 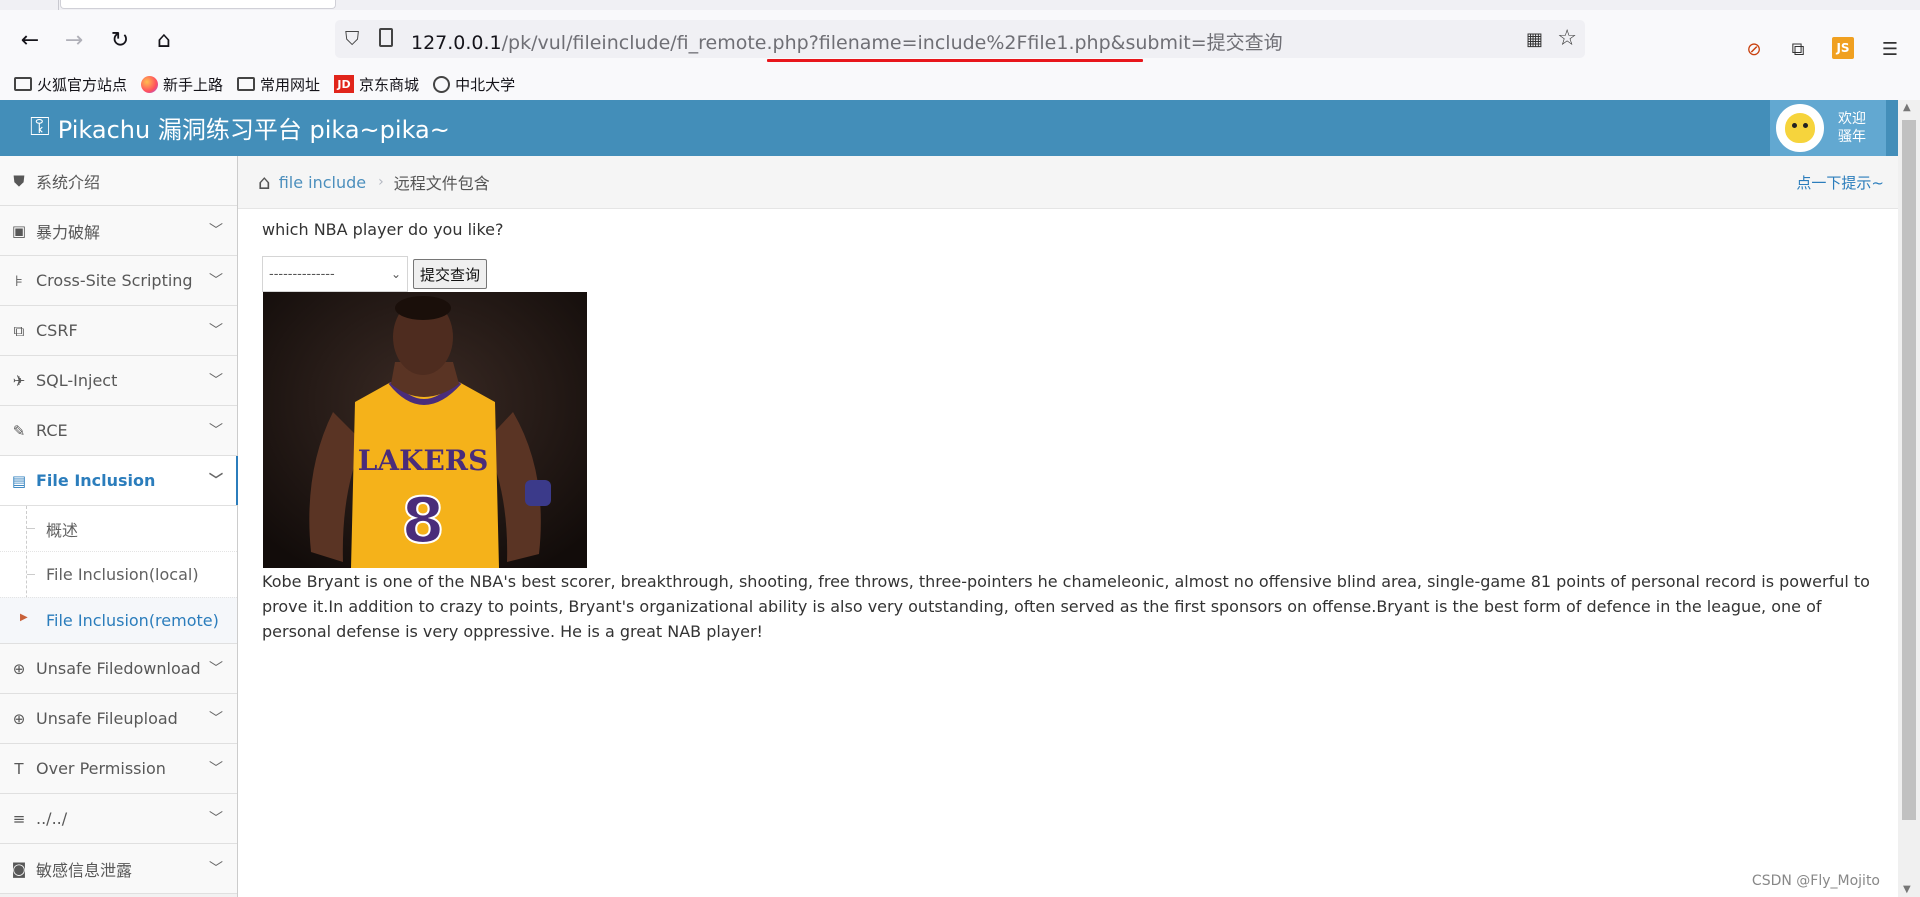 I want to click on back-icon: ←, so click(x=30, y=40).